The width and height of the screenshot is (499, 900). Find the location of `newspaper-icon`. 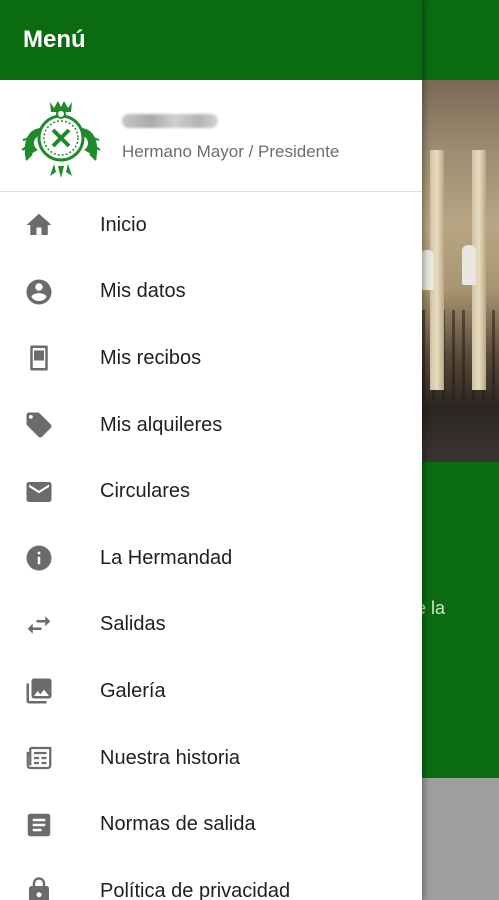

newspaper-icon is located at coordinates (39, 758).